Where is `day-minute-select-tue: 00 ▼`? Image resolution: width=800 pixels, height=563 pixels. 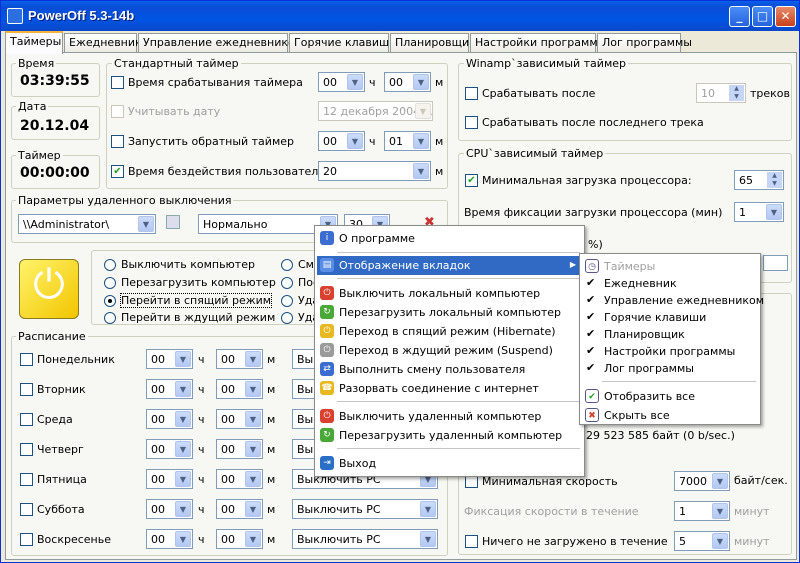
day-minute-select-tue: 00 ▼ is located at coordinates (239, 389).